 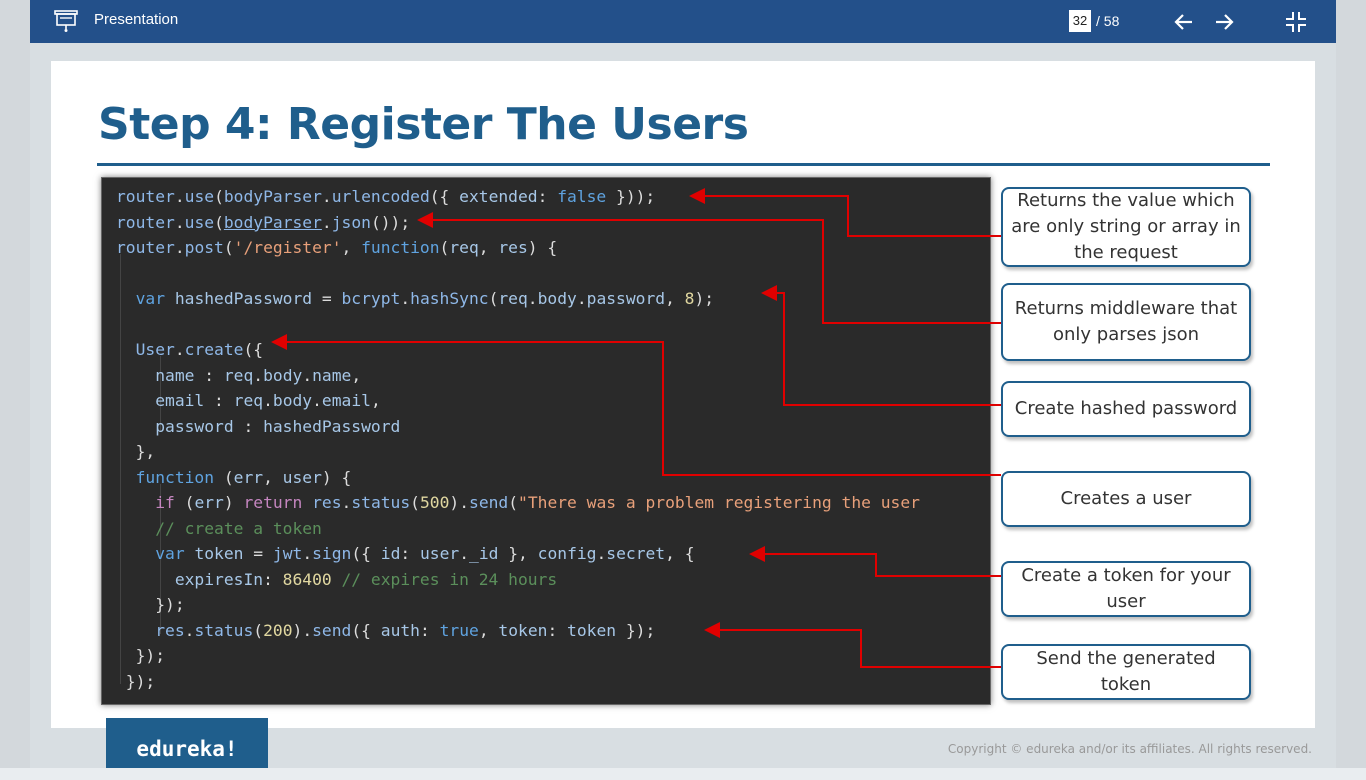 I want to click on code-line-14: // create a token, so click(x=238, y=528).